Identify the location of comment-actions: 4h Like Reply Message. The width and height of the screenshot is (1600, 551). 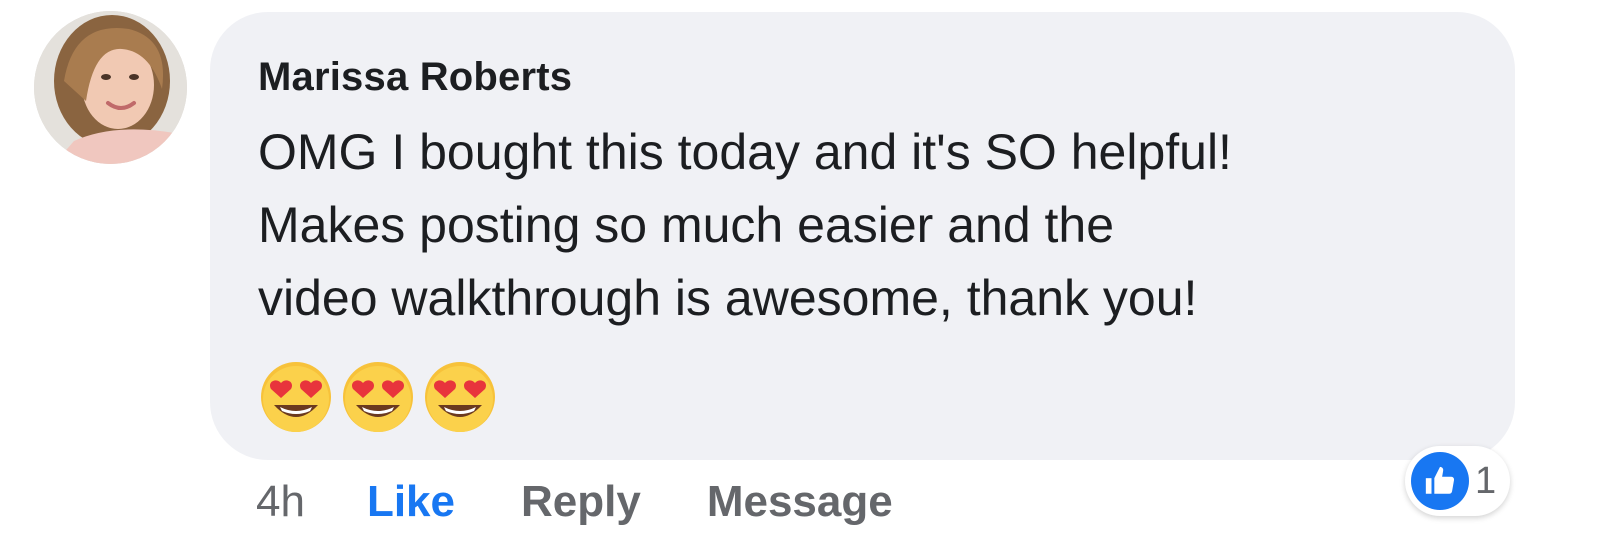
(607, 502).